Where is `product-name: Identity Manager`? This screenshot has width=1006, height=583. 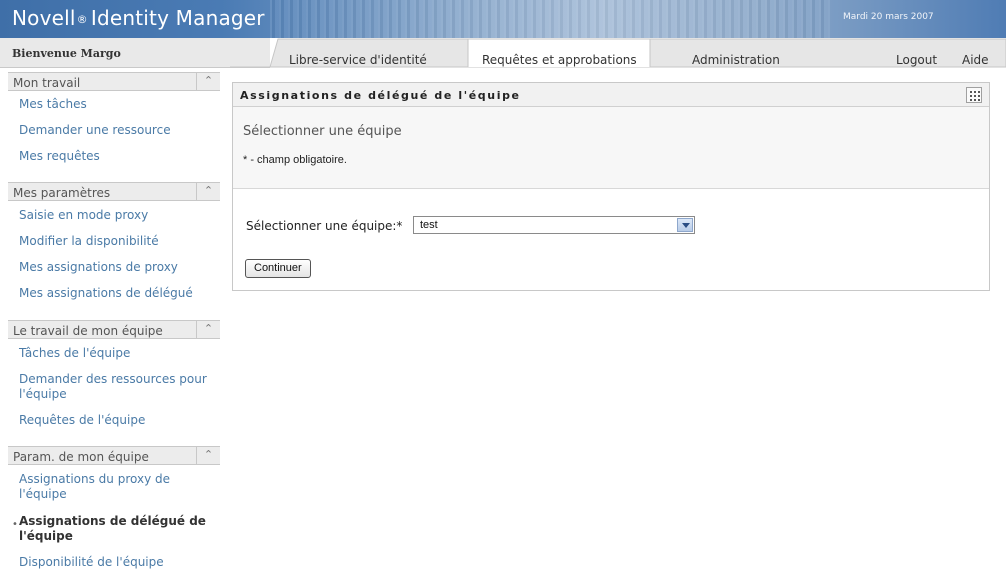 product-name: Identity Manager is located at coordinates (177, 18).